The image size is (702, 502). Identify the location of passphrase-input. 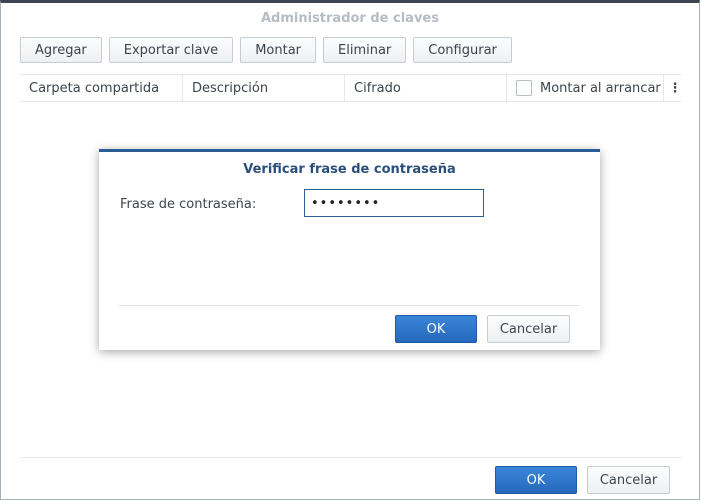
(394, 203).